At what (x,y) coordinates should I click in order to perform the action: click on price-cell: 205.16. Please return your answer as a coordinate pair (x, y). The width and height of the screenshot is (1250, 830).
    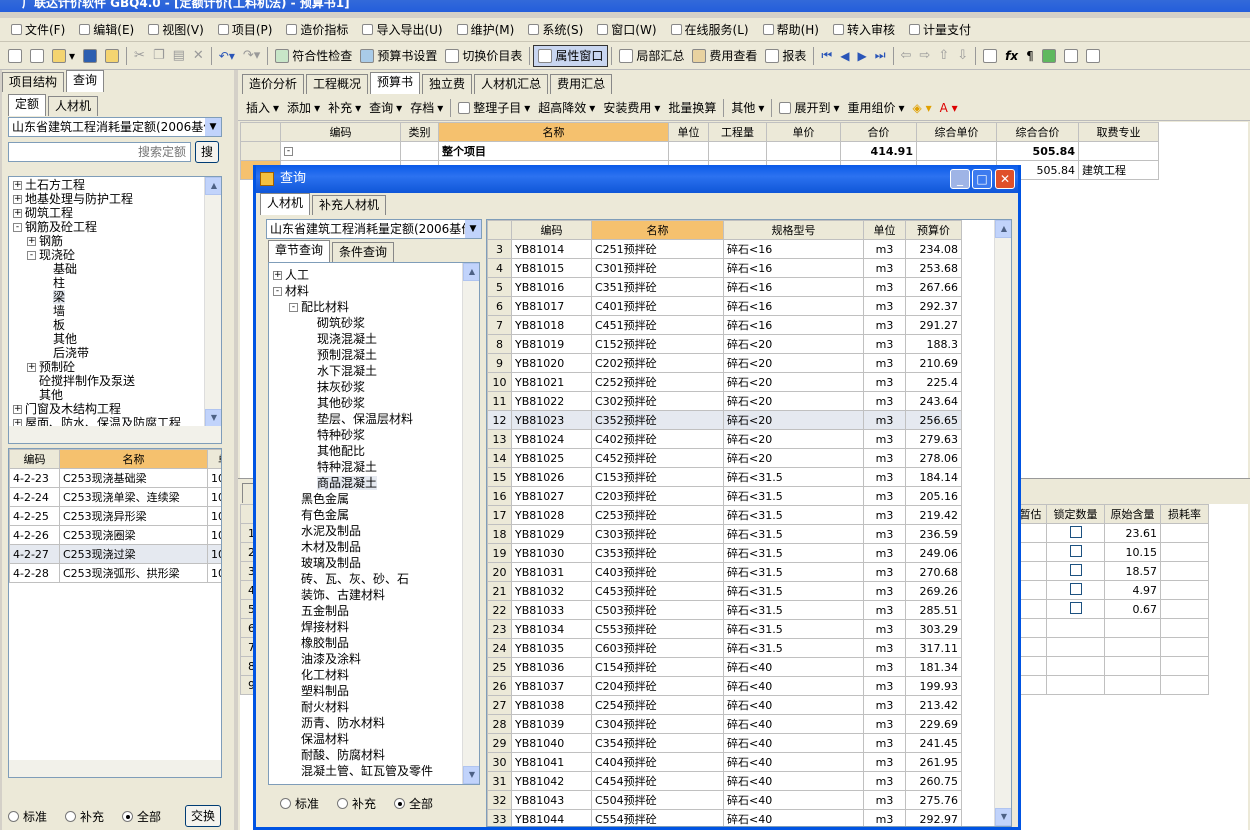
    Looking at the image, I should click on (933, 496).